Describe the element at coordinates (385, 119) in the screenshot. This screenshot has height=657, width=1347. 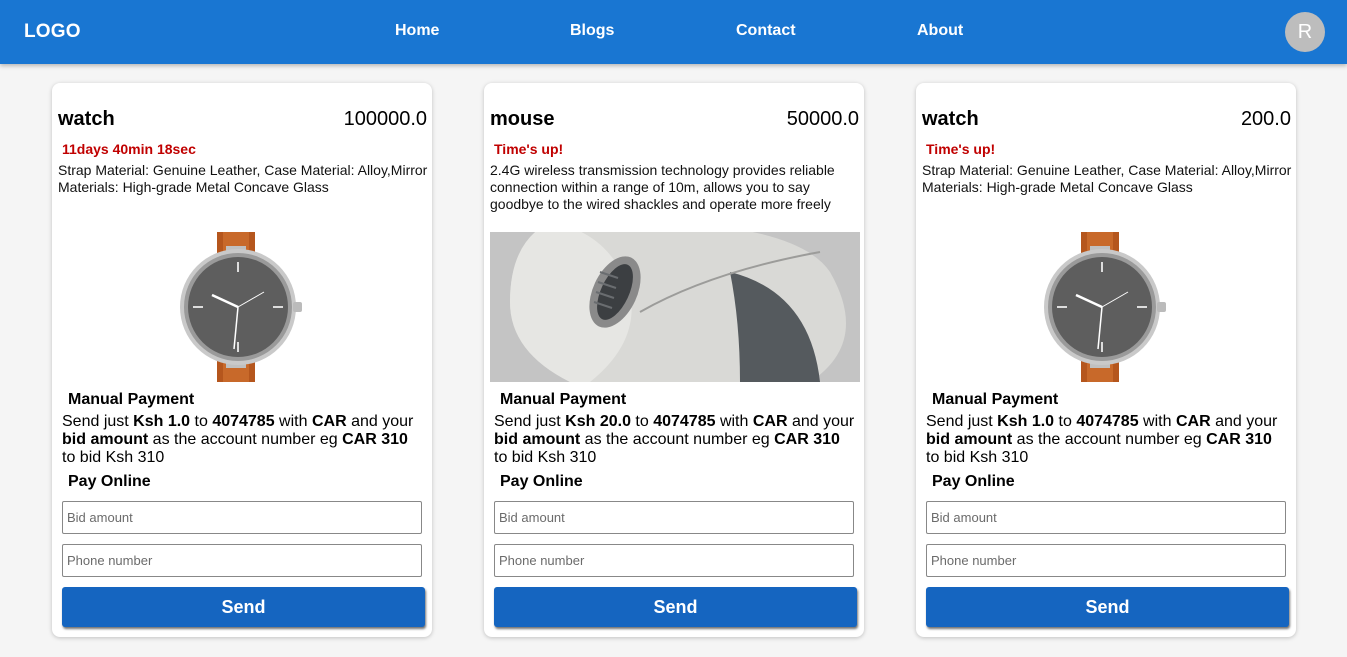
I see `product-price: 100000.0` at that location.